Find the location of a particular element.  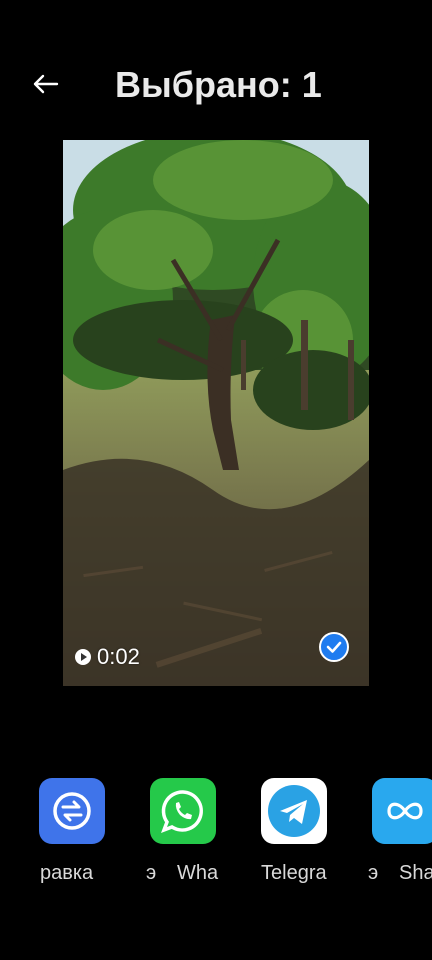

app-label: Telegra is located at coordinates (294, 873).